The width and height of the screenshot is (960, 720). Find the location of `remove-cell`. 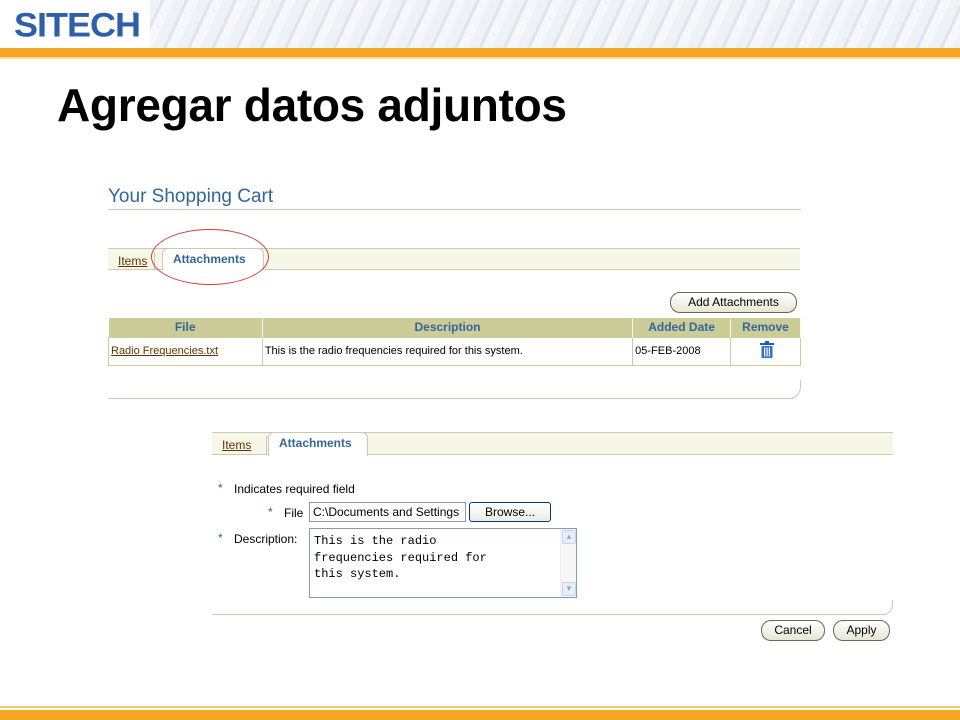

remove-cell is located at coordinates (765, 351).